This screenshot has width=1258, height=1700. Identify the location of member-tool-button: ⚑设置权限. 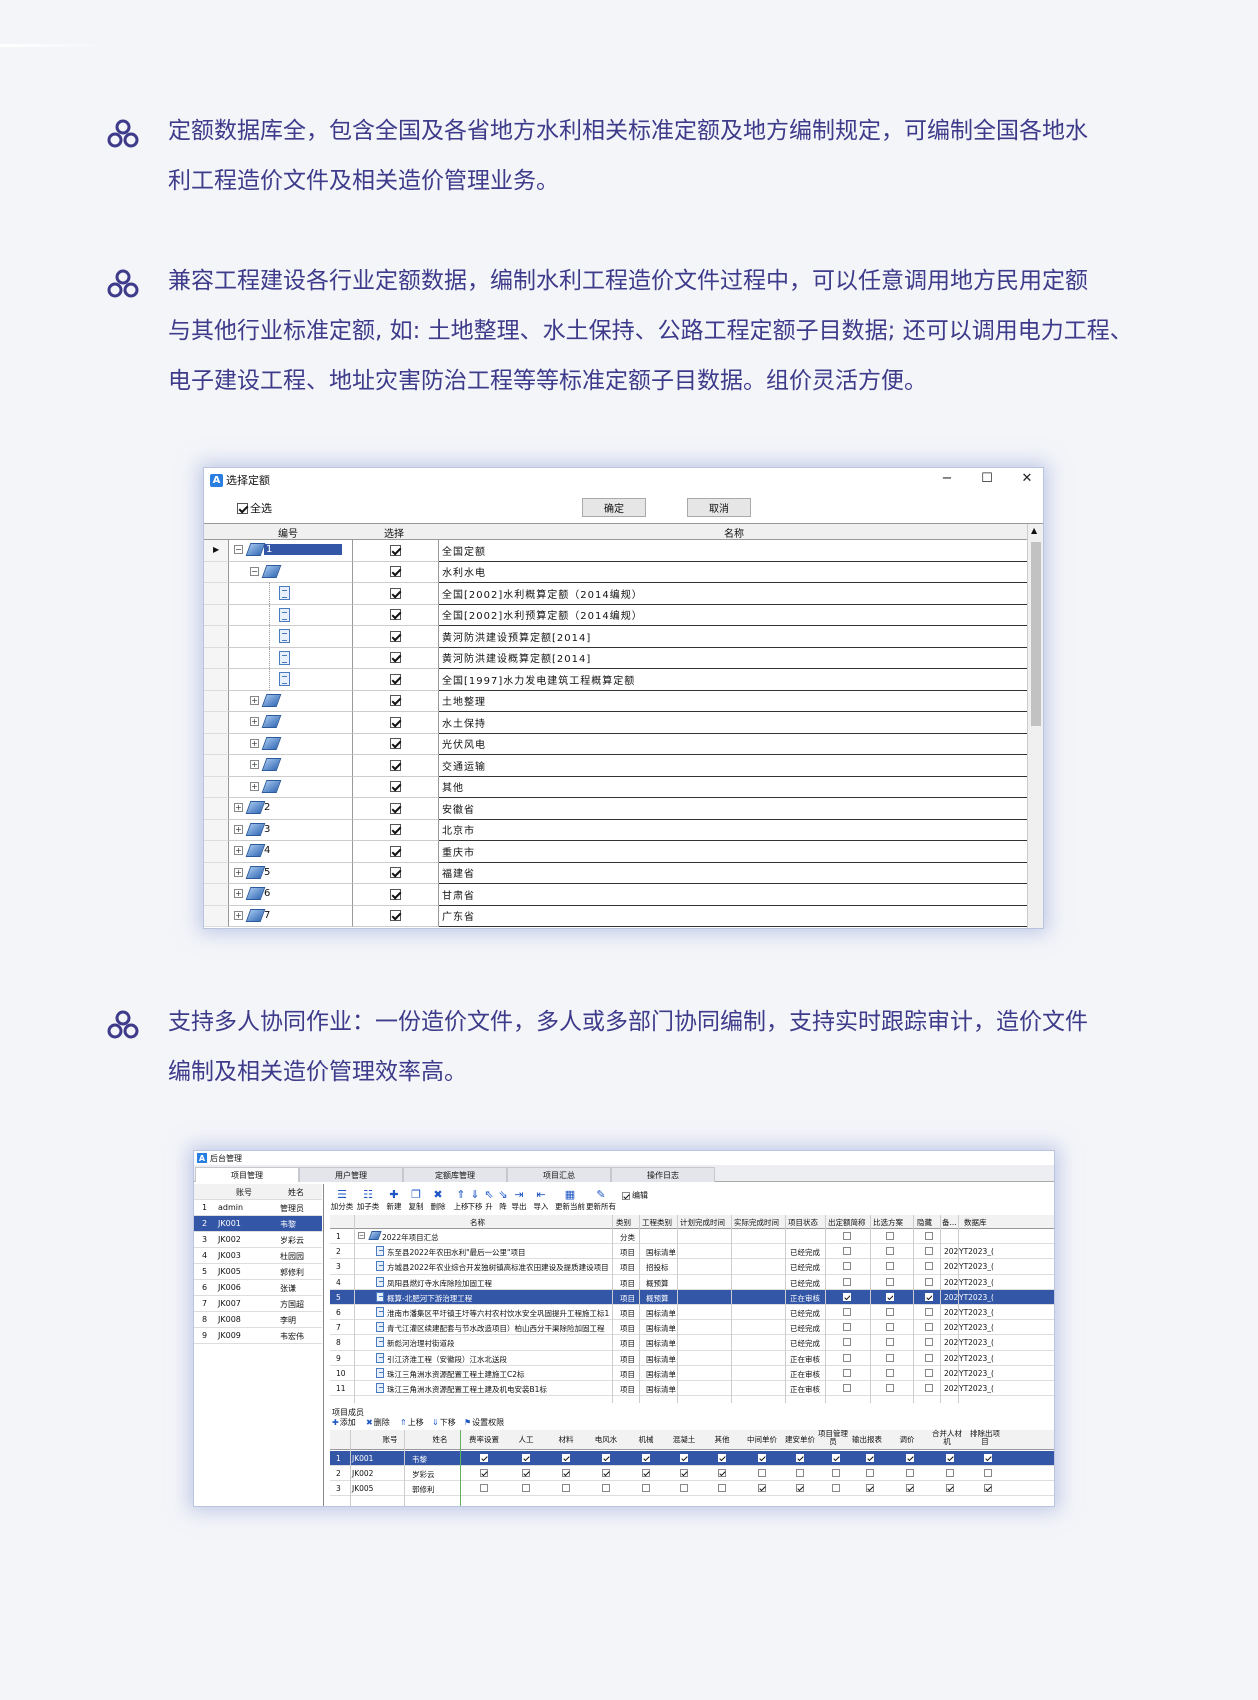
(484, 1422).